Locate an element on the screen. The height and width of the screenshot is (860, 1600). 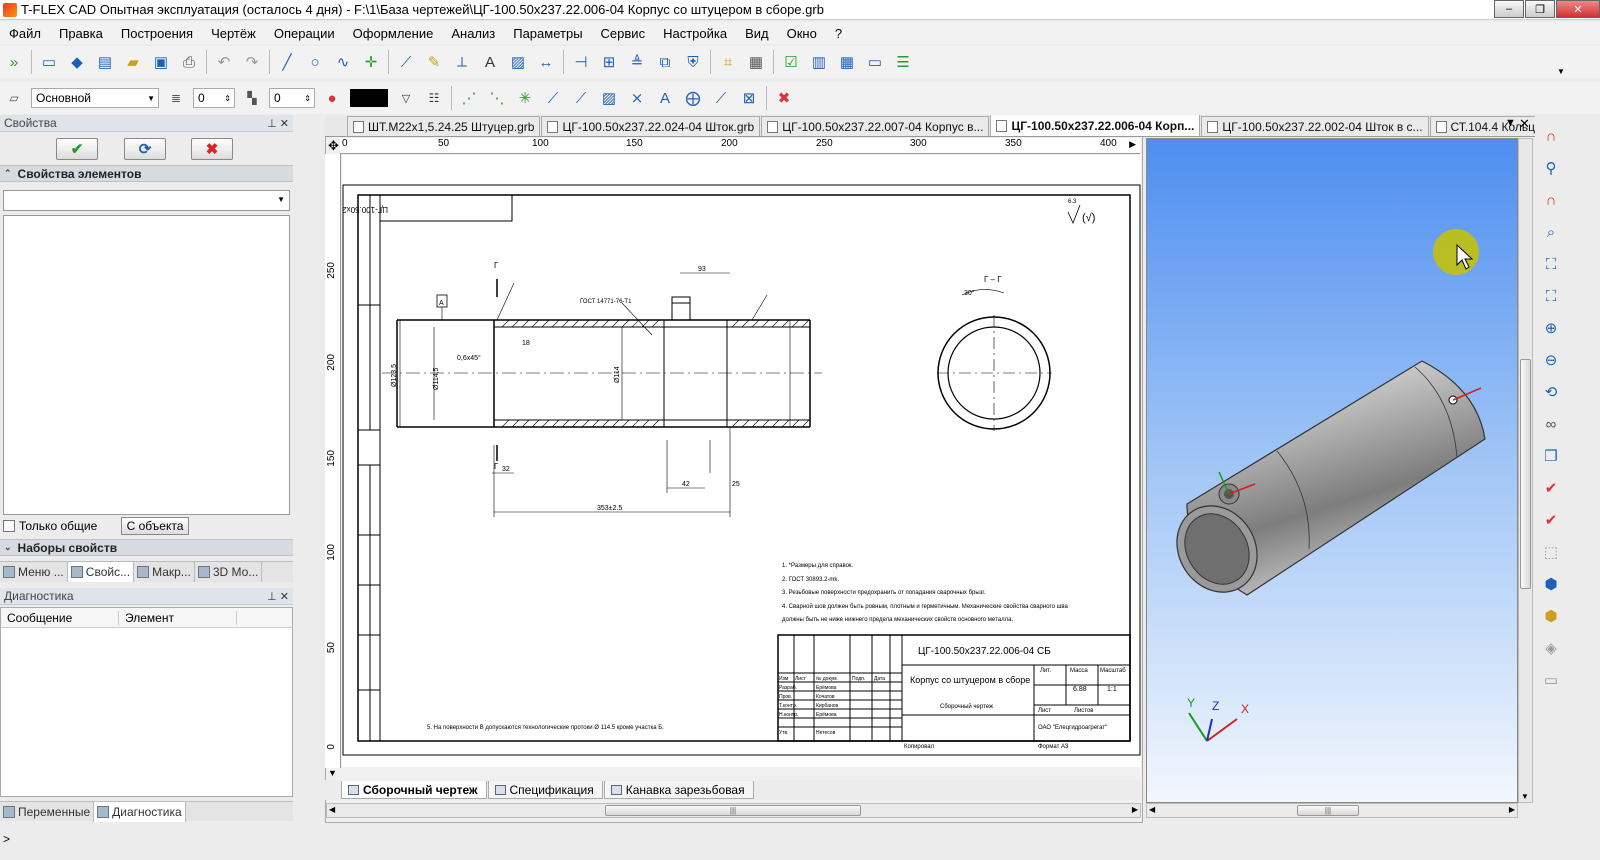
fit-page-icon: ⛶ is located at coordinates (1551, 296).